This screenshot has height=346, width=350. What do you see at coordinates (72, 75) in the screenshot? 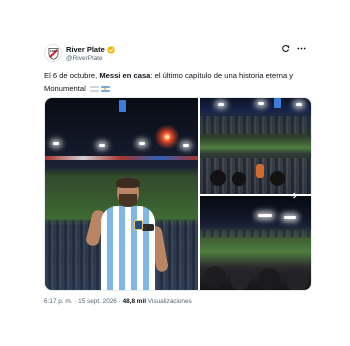
I see `post-text-part1: El 6 de octubre,` at bounding box center [72, 75].